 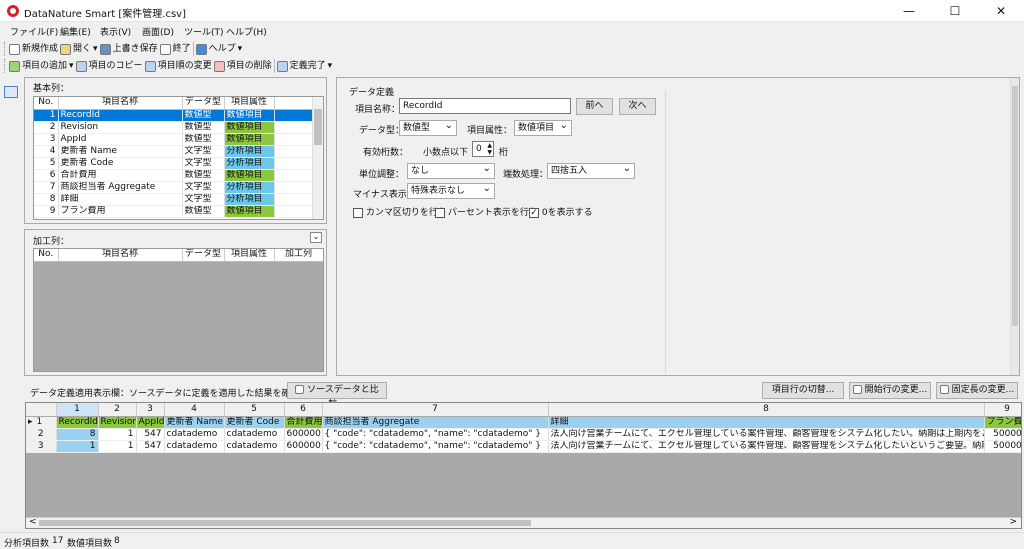 What do you see at coordinates (150, 434) in the screenshot?
I see `data-cell: 547` at bounding box center [150, 434].